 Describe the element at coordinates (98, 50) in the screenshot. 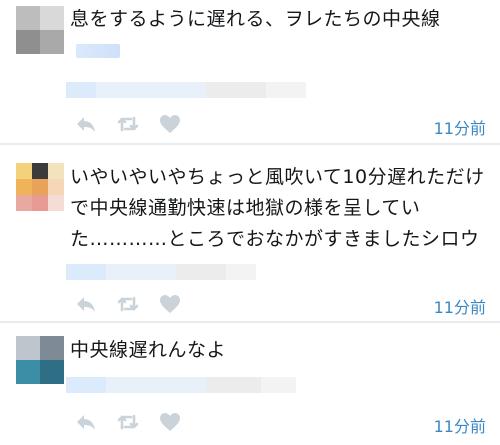

I see `blurred-mention` at that location.